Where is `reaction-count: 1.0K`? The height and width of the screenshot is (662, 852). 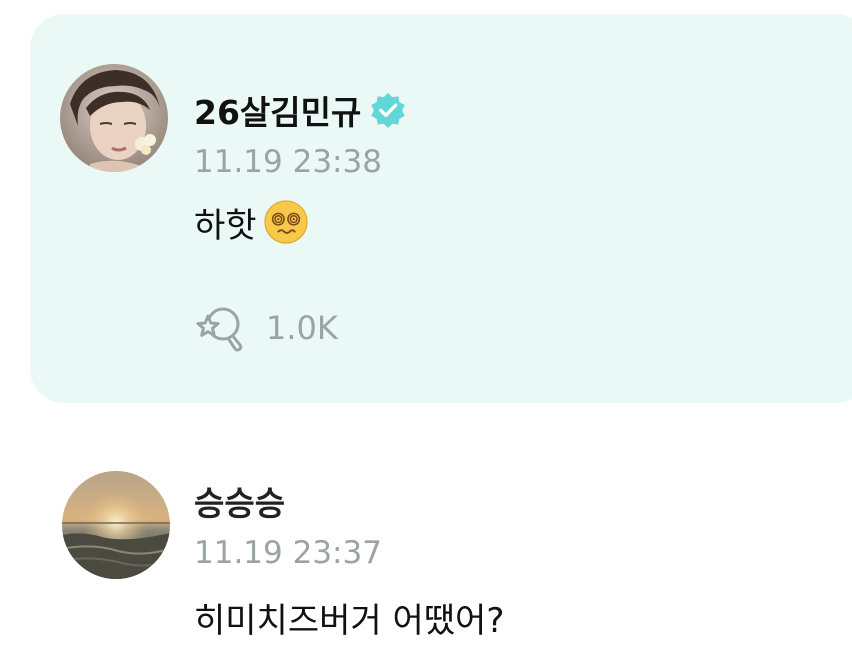
reaction-count: 1.0K is located at coordinates (302, 328).